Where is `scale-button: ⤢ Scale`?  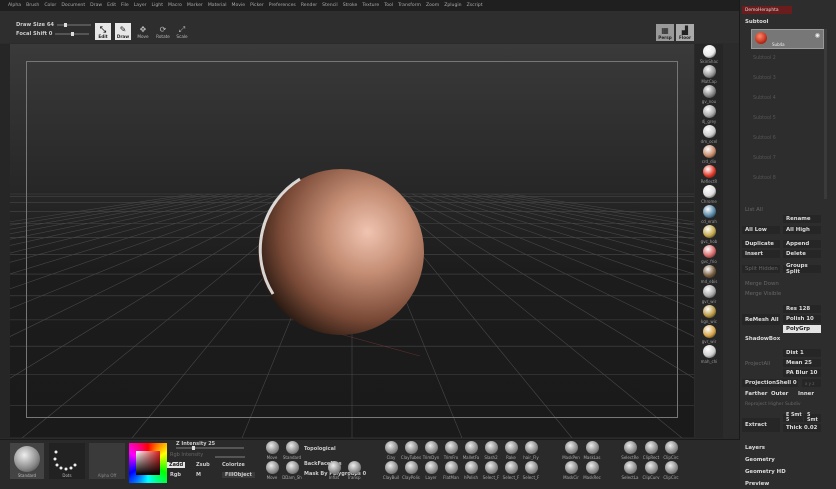
scale-button: ⤢ Scale is located at coordinates (182, 31).